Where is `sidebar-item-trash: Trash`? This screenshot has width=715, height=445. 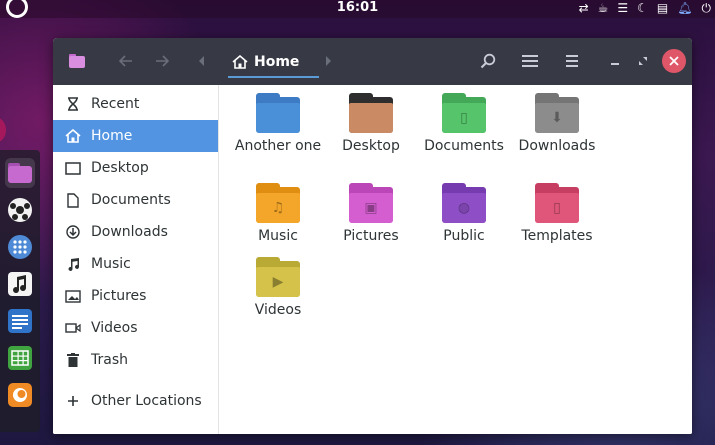 sidebar-item-trash: Trash is located at coordinates (135, 360).